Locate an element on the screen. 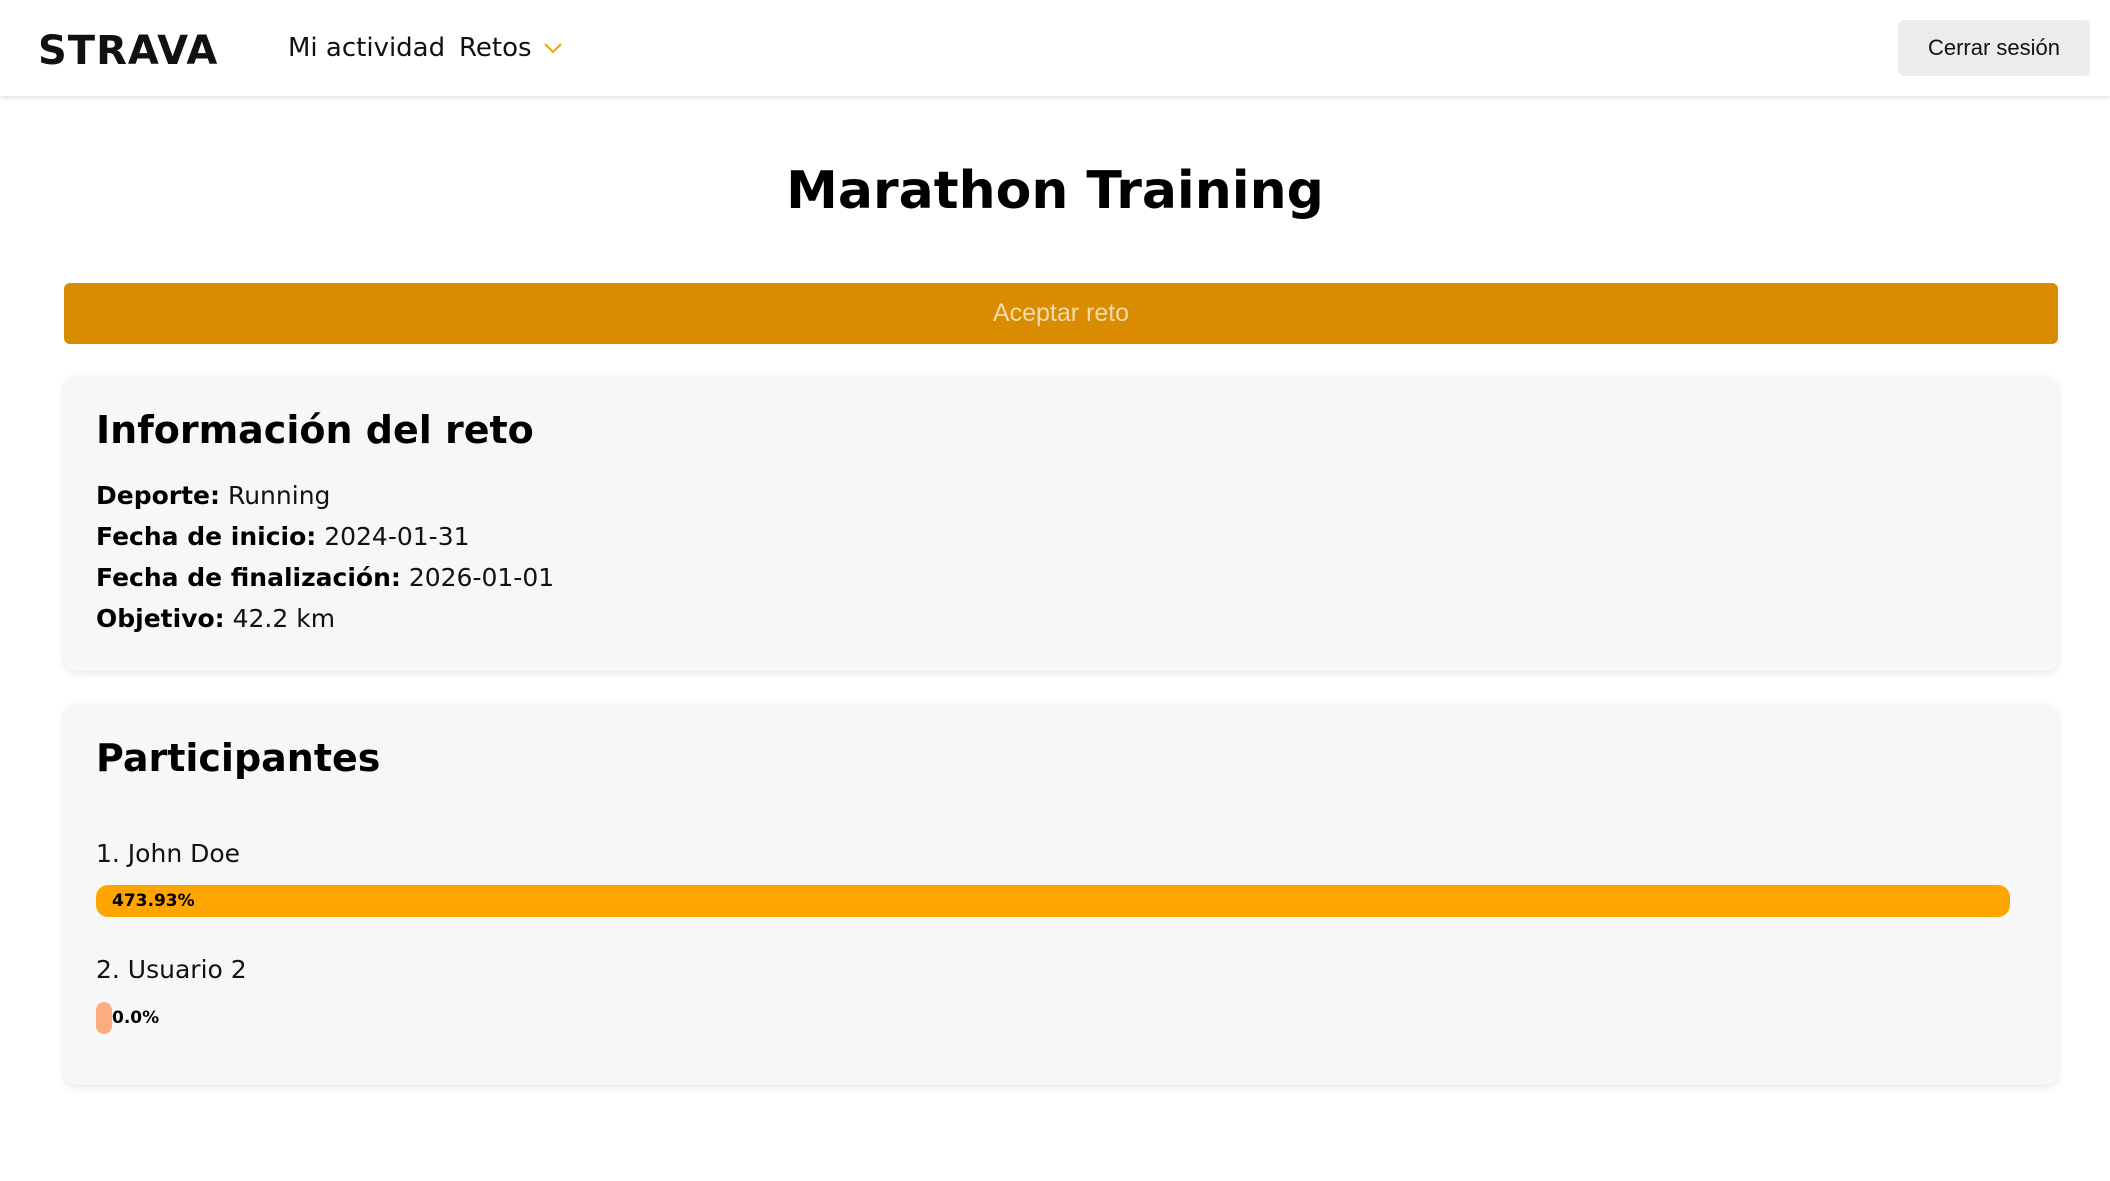  nav-challenges: Retos is located at coordinates (495, 48).